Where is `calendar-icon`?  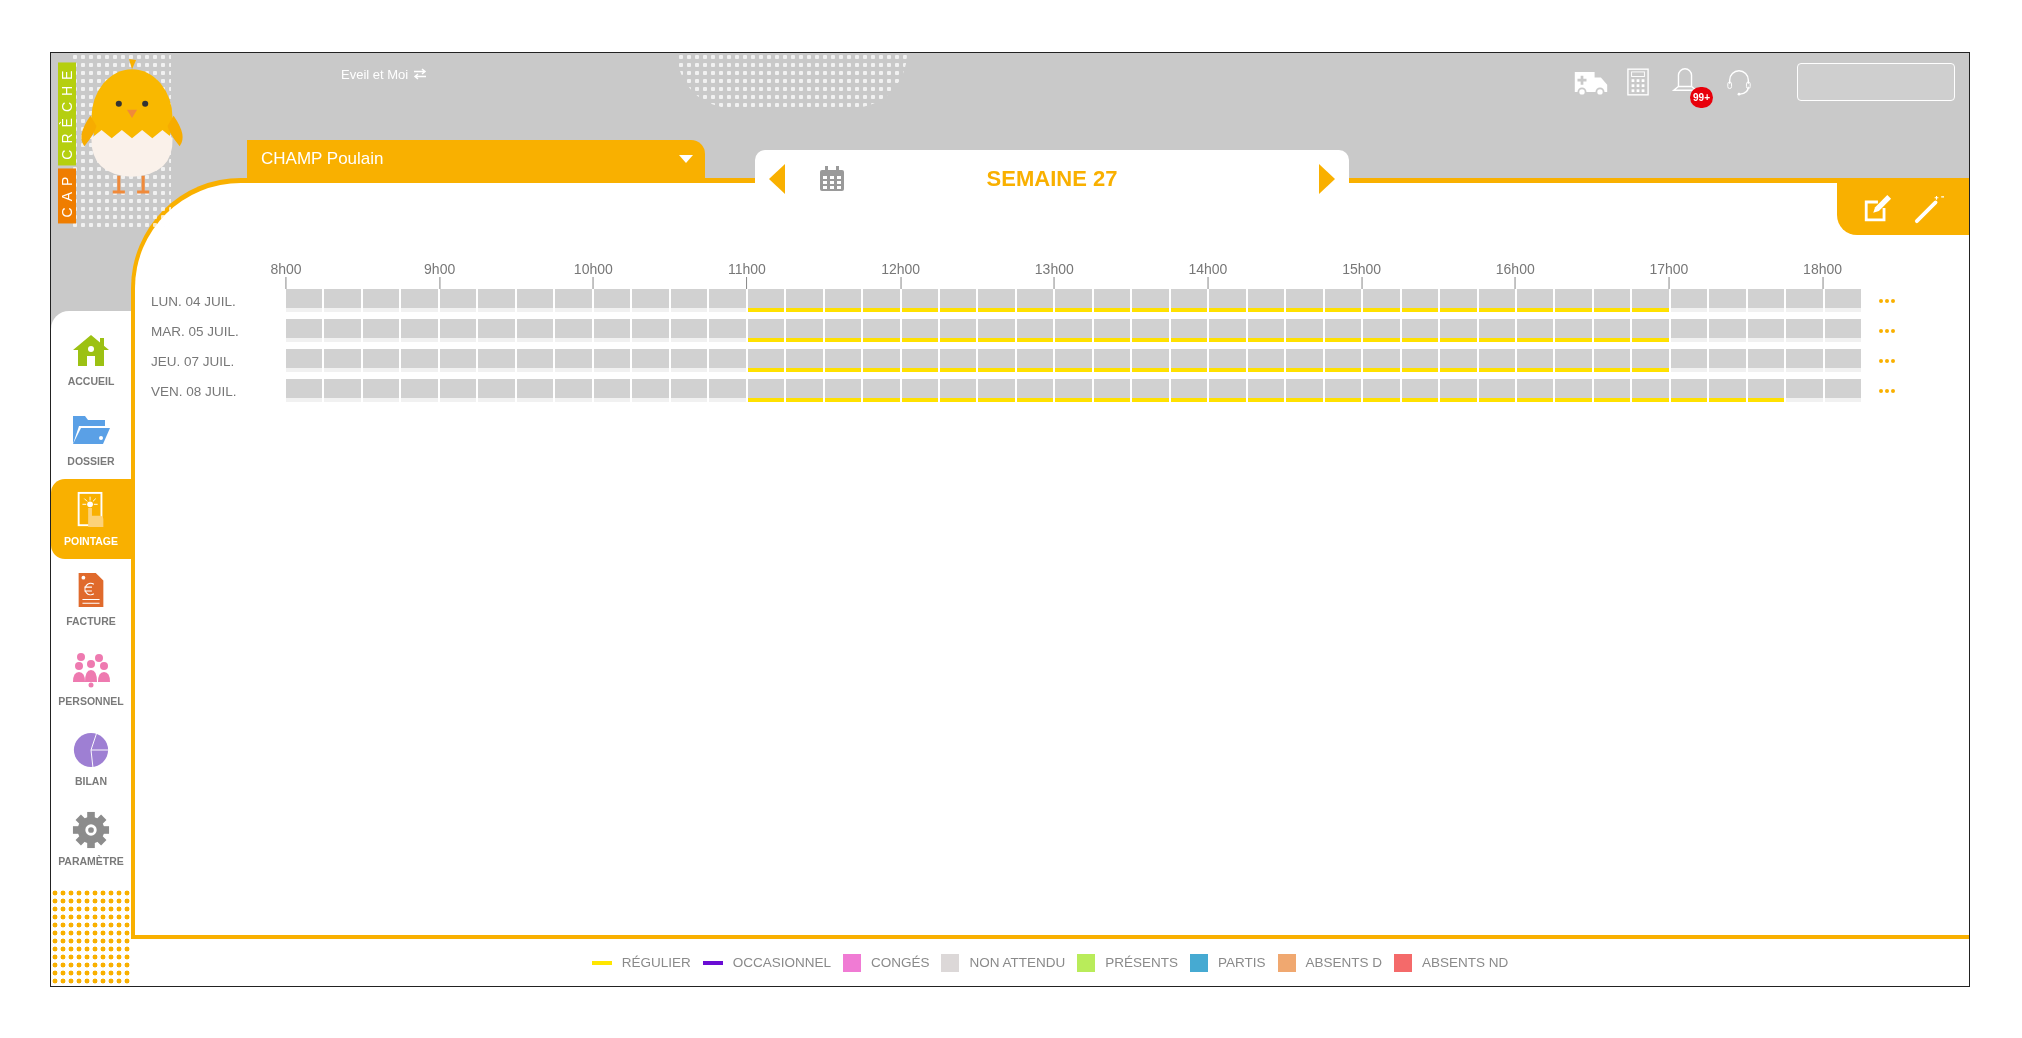 calendar-icon is located at coordinates (832, 179).